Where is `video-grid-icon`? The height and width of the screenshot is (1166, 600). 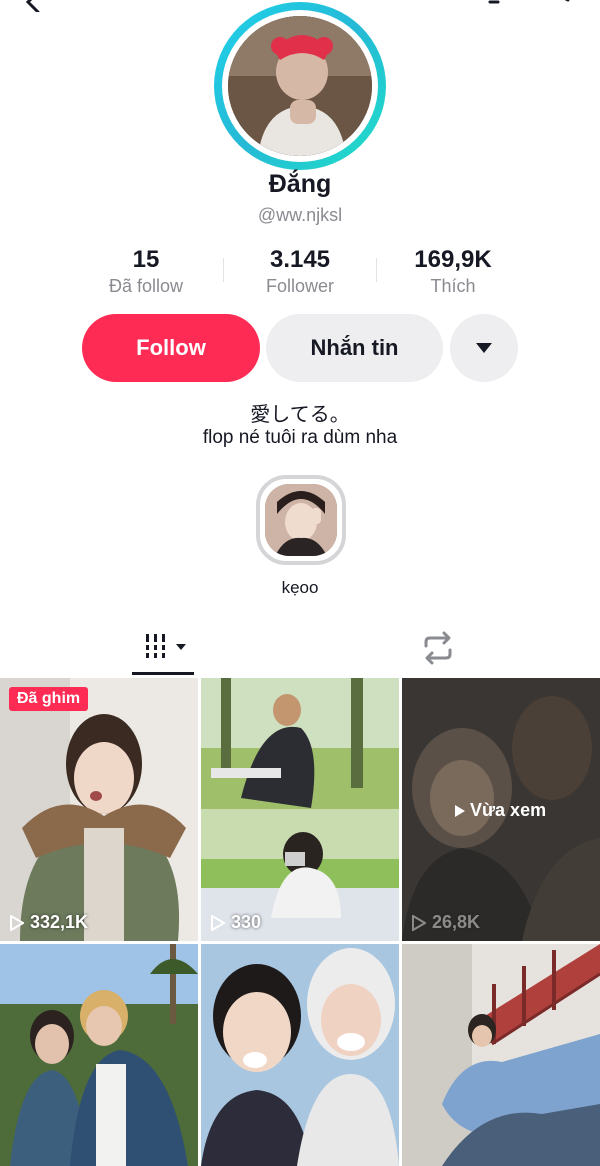 video-grid-icon is located at coordinates (164, 646).